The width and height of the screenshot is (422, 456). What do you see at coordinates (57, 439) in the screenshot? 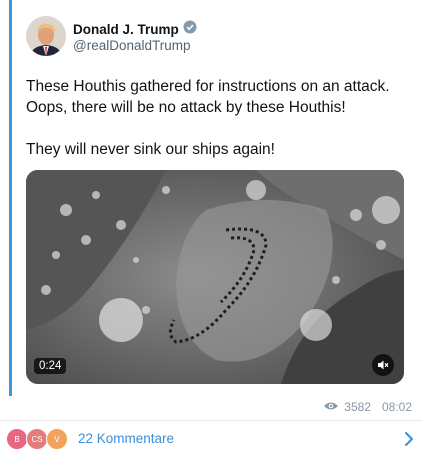
I see `commenter-avatar: V` at bounding box center [57, 439].